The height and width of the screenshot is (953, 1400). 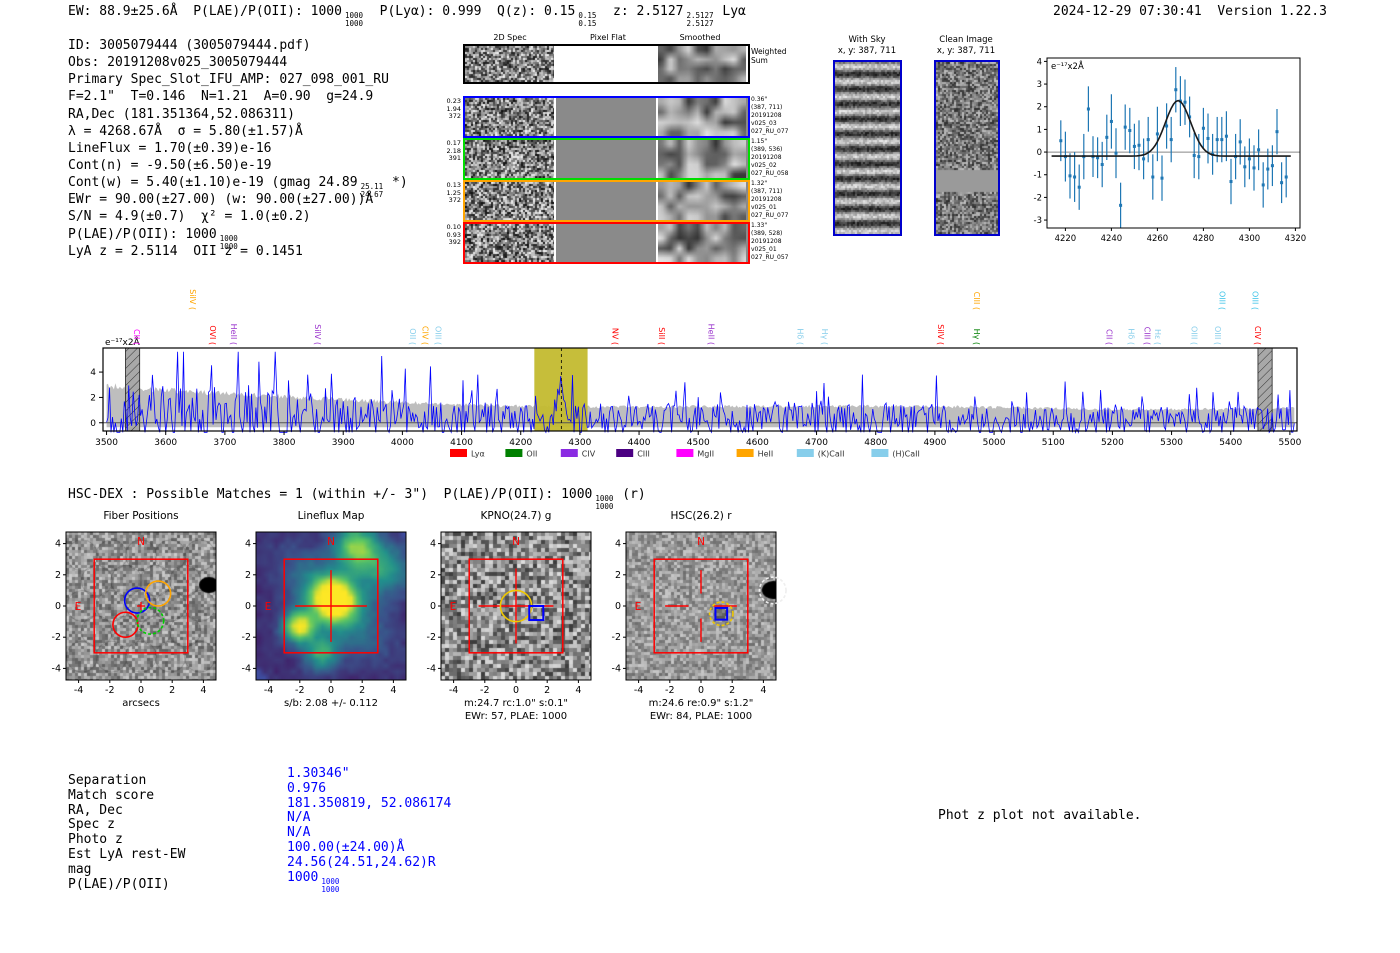 I want to click on svg-text: CII (, so click(x=1108, y=337).